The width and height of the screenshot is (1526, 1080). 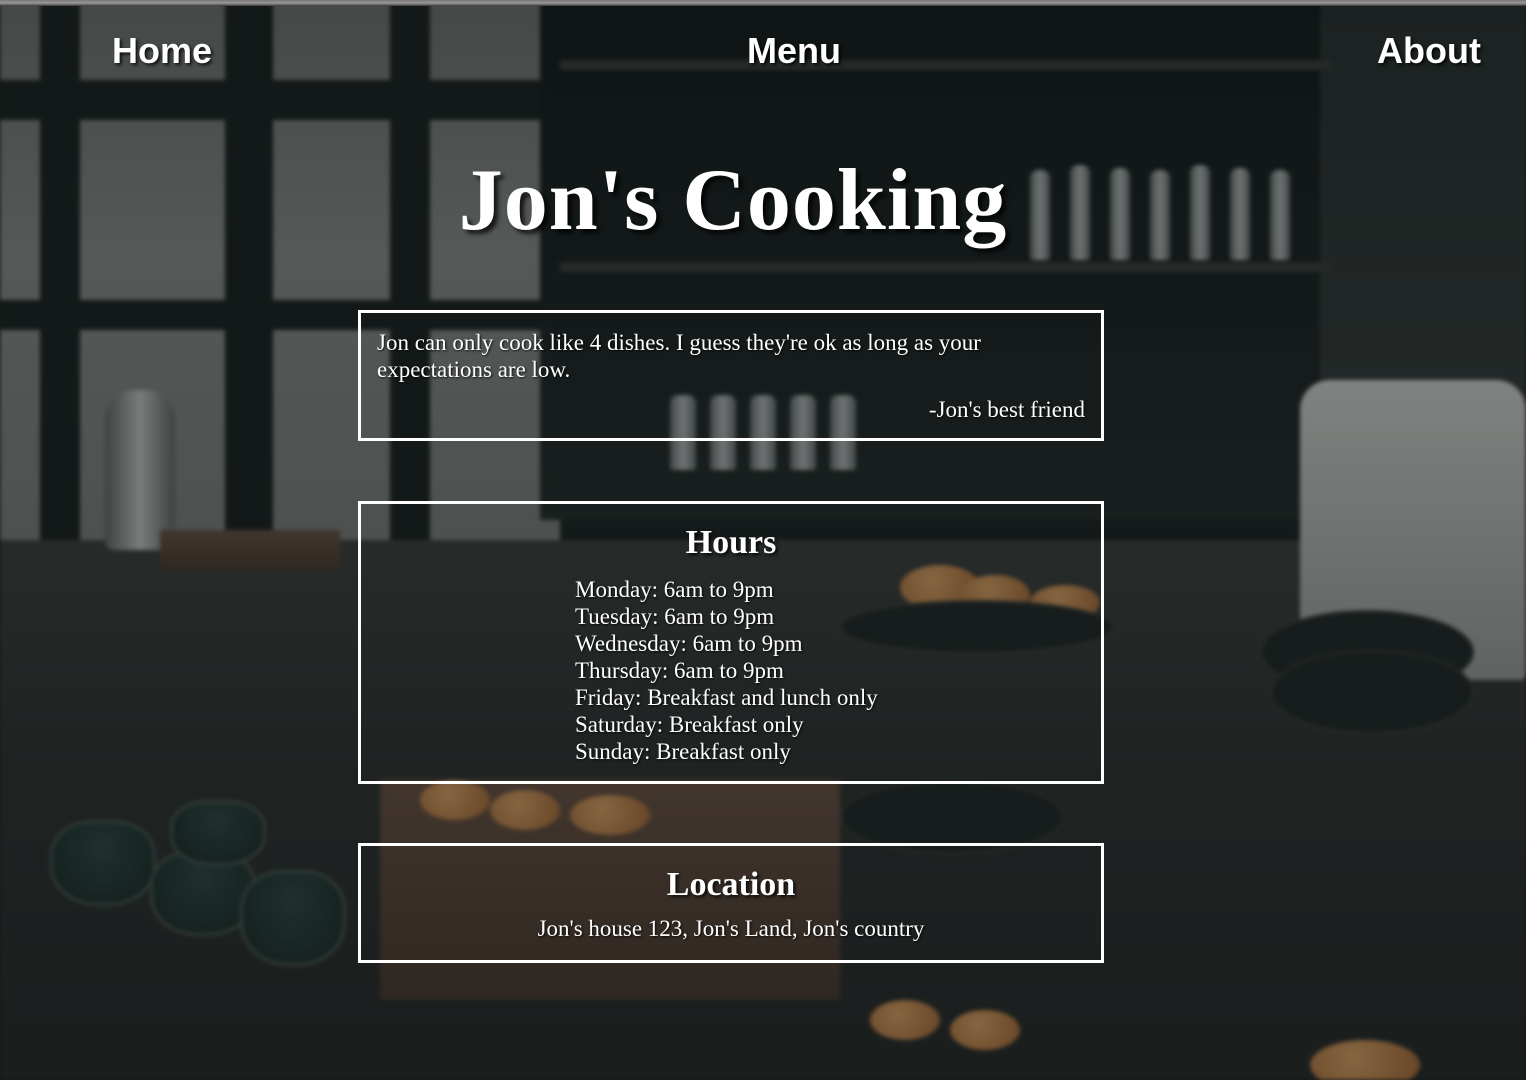 I want to click on hours-item-sunday: Sunday: Breakfast only, so click(x=683, y=751).